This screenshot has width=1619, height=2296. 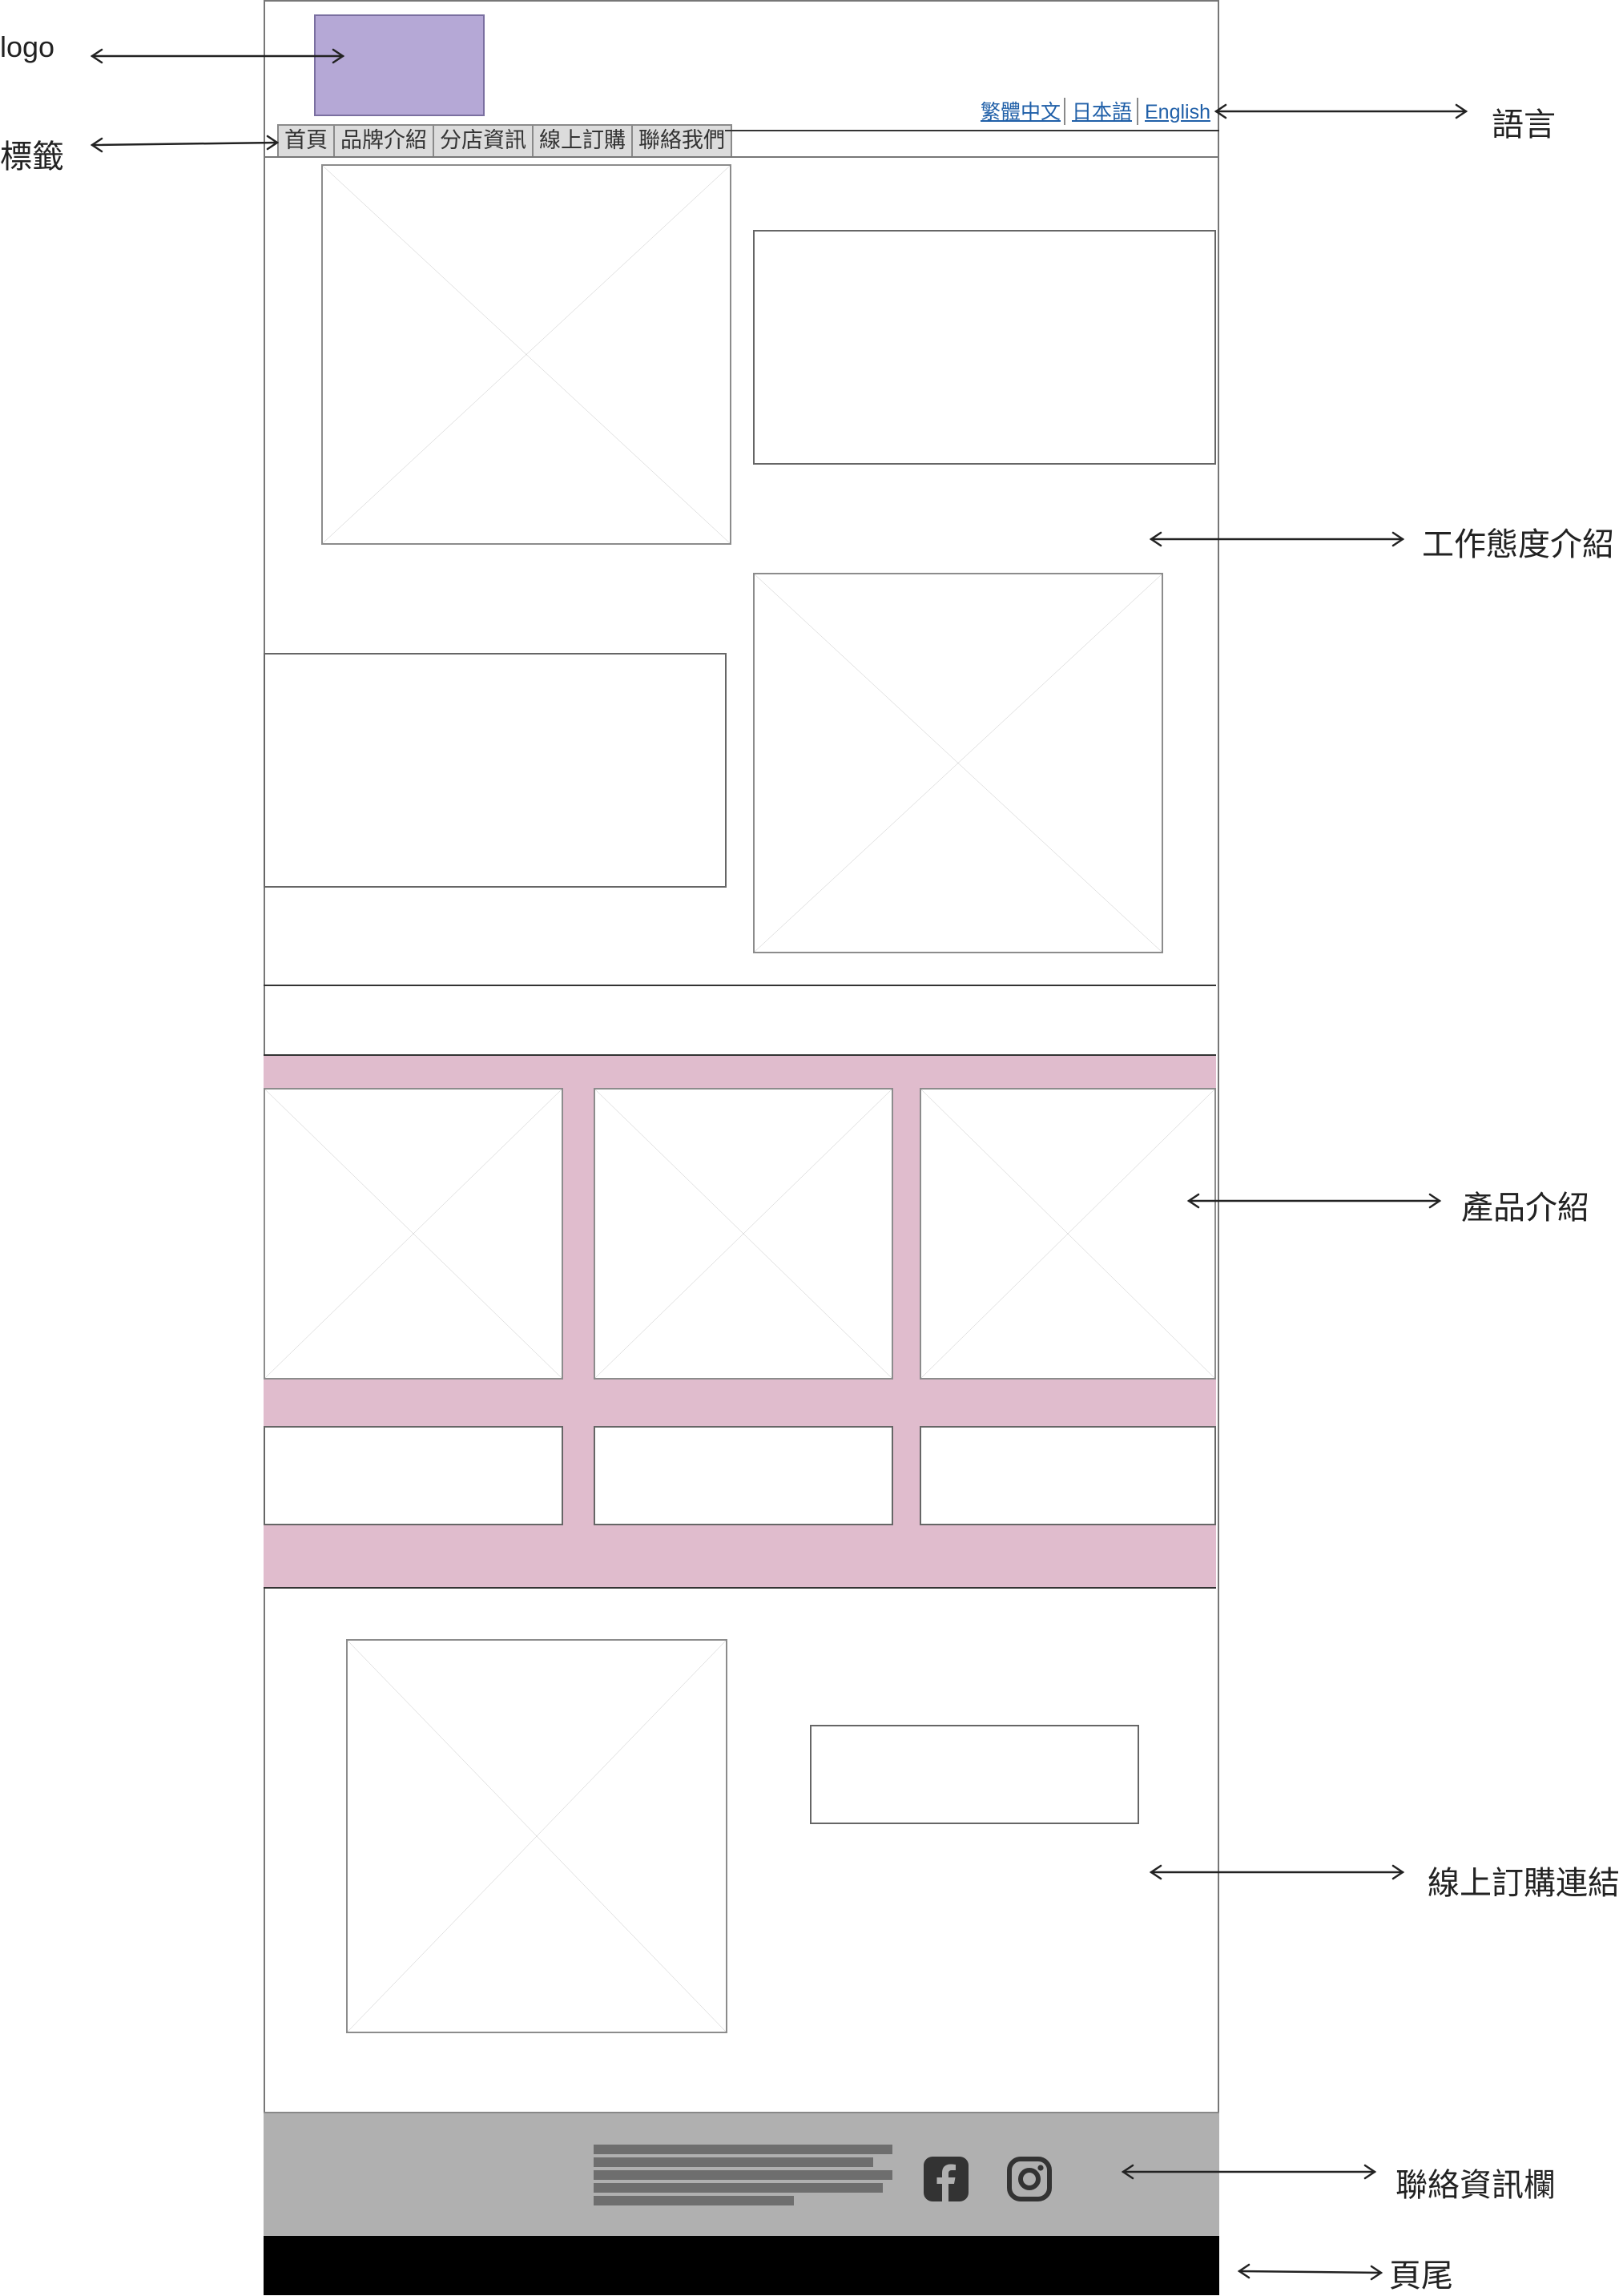 What do you see at coordinates (1021, 113) in the screenshot?
I see `language-link-traditional-chinese: 繁體中文` at bounding box center [1021, 113].